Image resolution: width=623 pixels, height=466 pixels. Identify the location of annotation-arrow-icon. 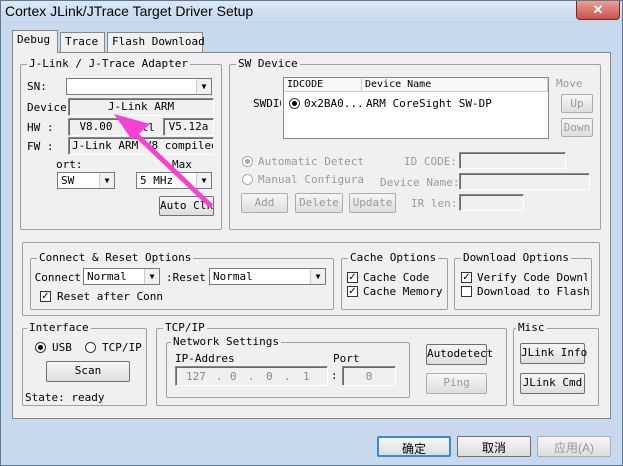
(163, 161).